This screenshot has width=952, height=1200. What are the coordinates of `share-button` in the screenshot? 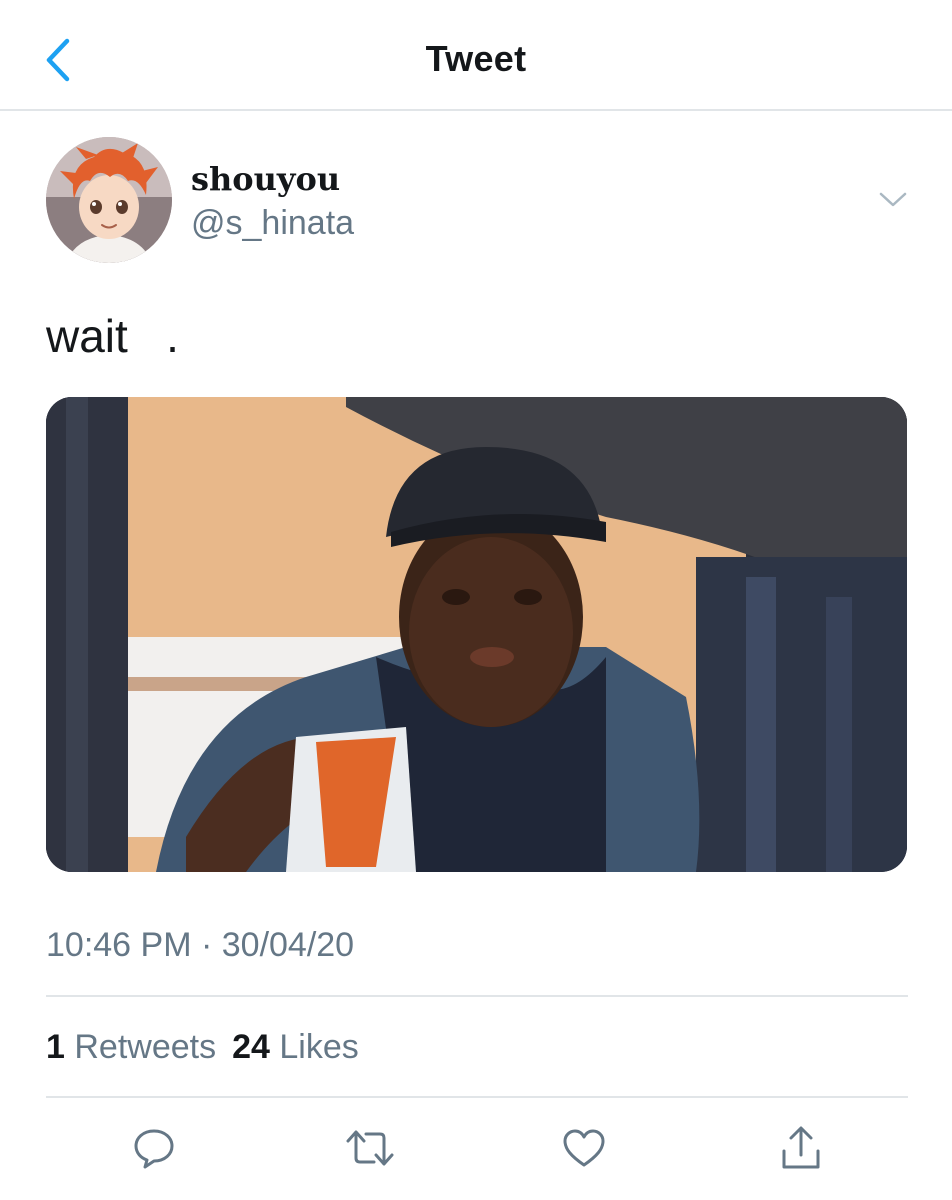 It's located at (801, 1148).